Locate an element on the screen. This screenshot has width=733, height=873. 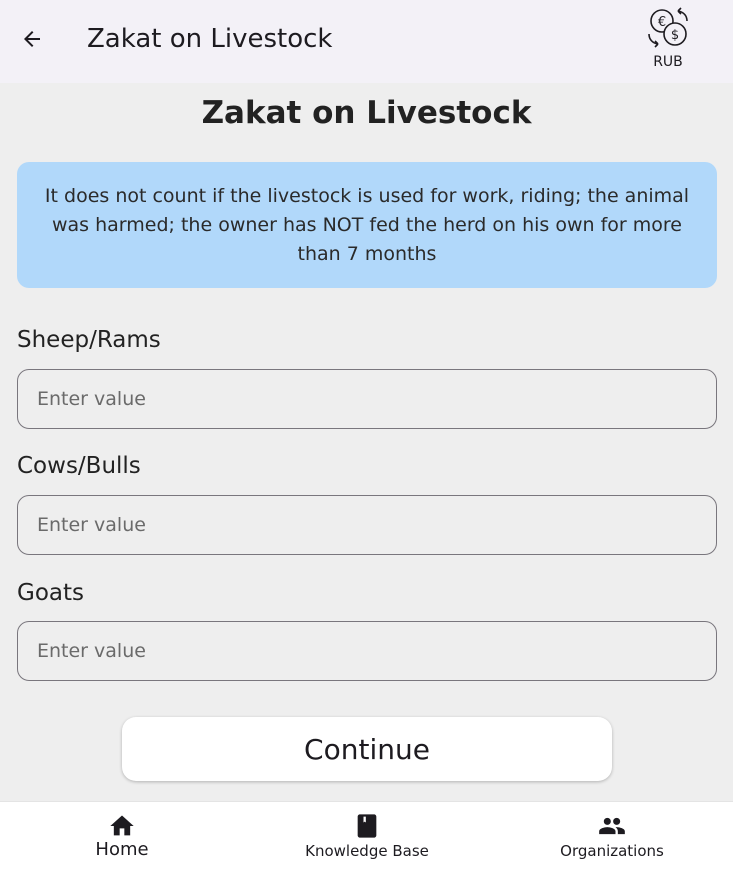
nav-label-organizations: Organizations is located at coordinates (612, 851).